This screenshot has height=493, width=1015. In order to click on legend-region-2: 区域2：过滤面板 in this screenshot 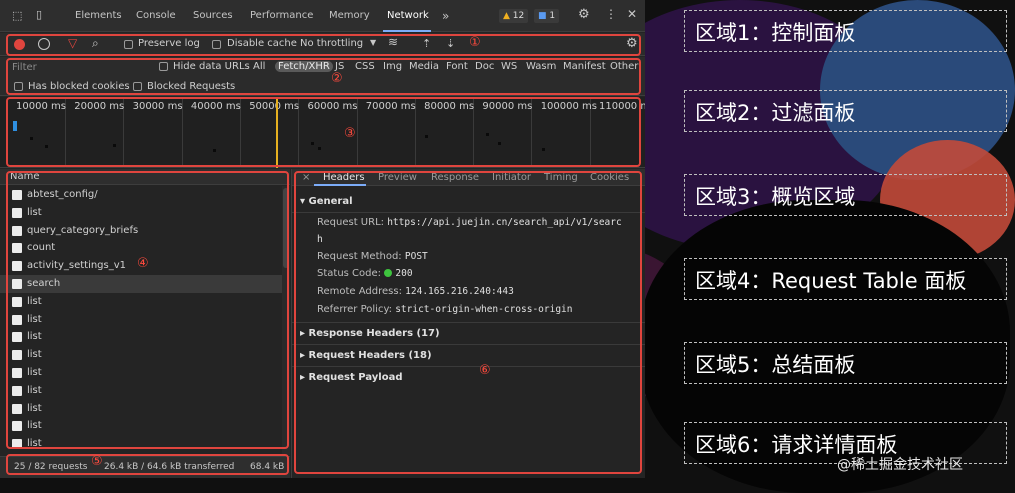, I will do `click(775, 113)`.